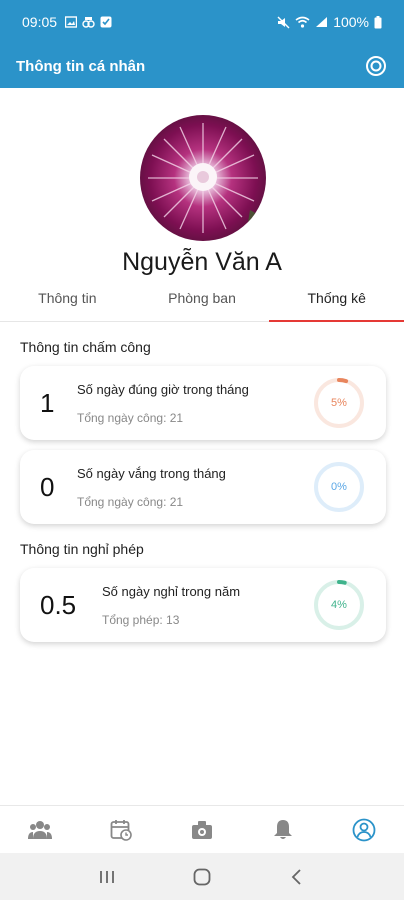 This screenshot has height=900, width=404. Describe the element at coordinates (47, 487) in the screenshot. I see `card-value: 0` at that location.